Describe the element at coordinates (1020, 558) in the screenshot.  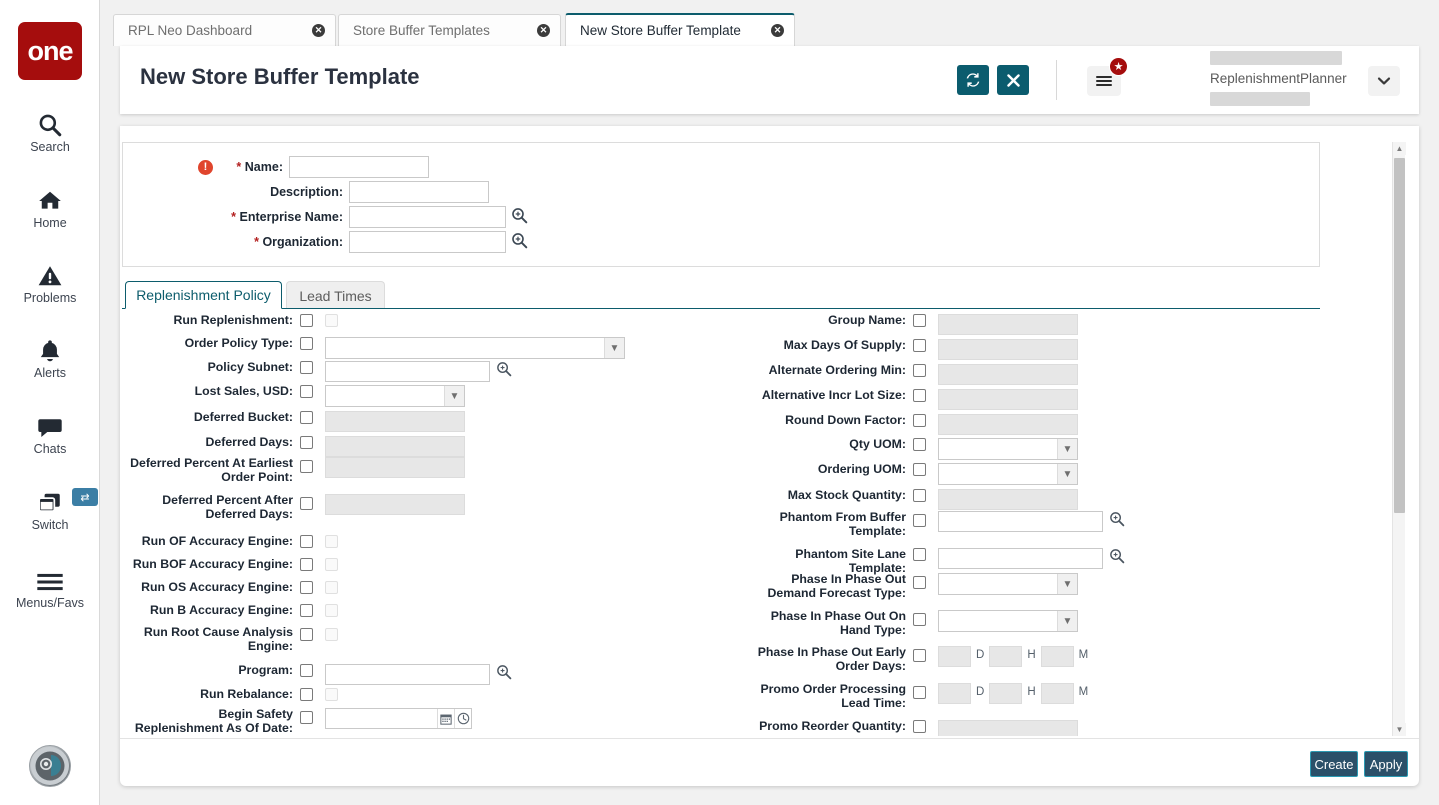
I see `phantom-site-lane-template-input` at that location.